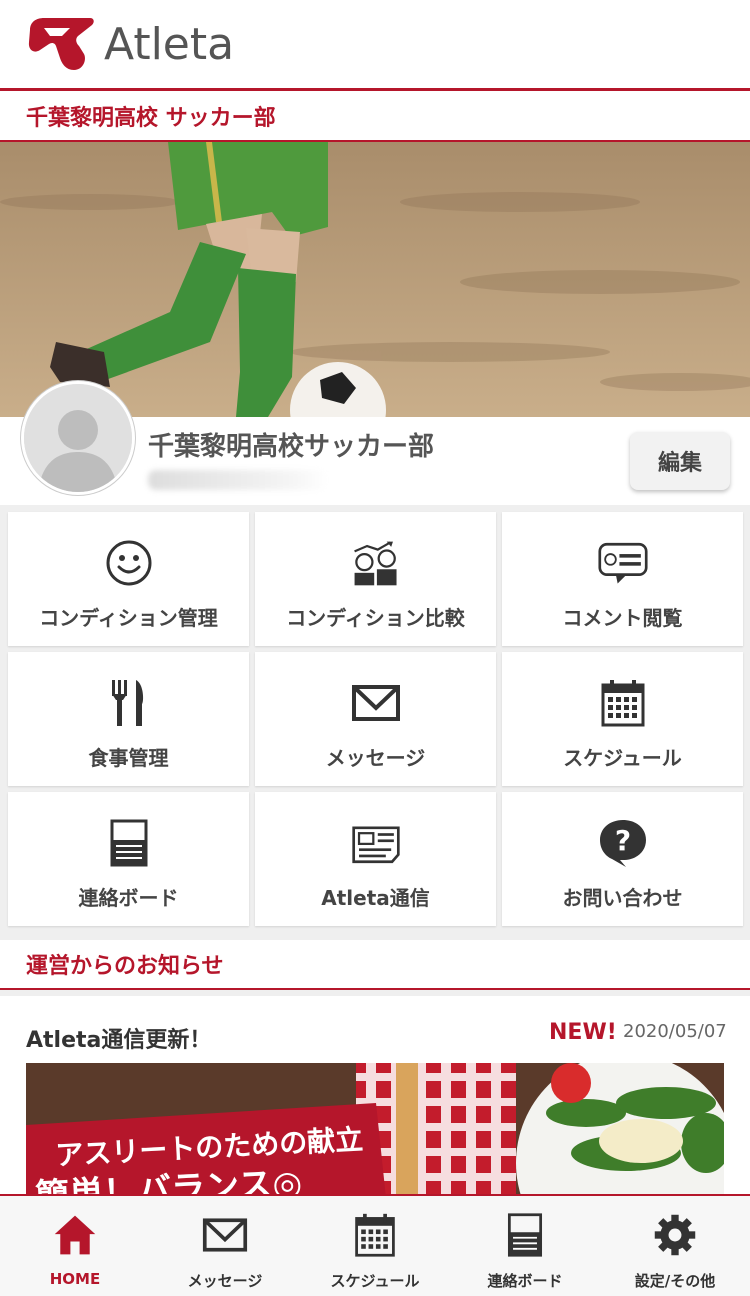 The width and height of the screenshot is (750, 1296). I want to click on tab-label: スケジュール, so click(375, 1281).